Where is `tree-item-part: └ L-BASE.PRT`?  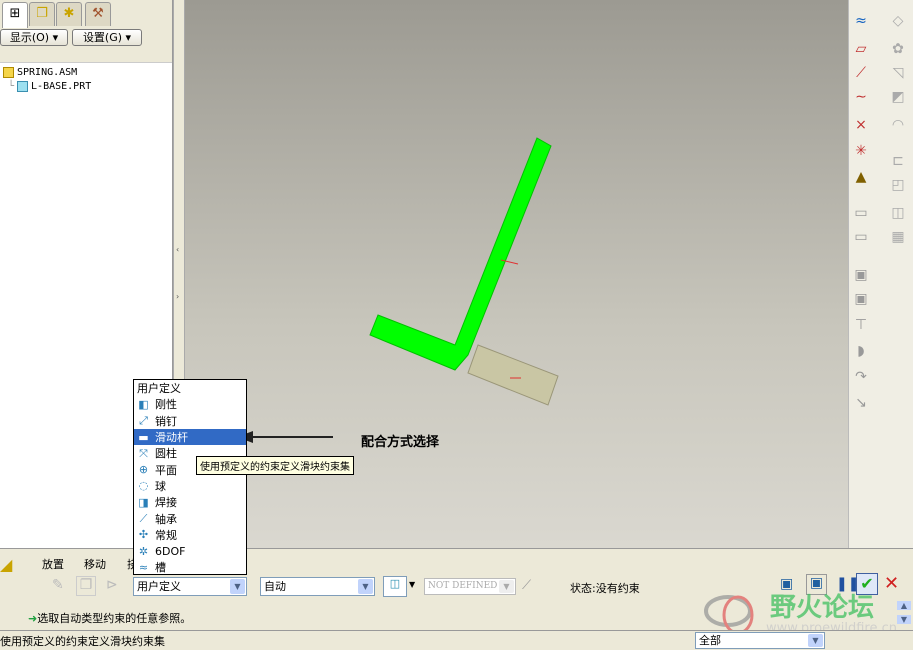 tree-item-part: └ L-BASE.PRT is located at coordinates (49, 86).